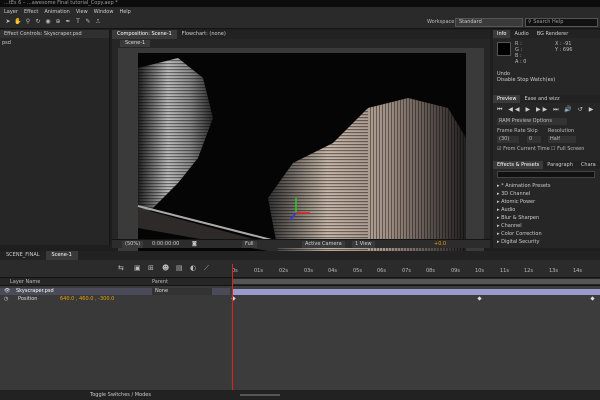 Image resolution: width=600 pixels, height=400 pixels. What do you see at coordinates (523, 218) in the screenshot?
I see `list-item: ▸ Blur & Sharpen` at bounding box center [523, 218].